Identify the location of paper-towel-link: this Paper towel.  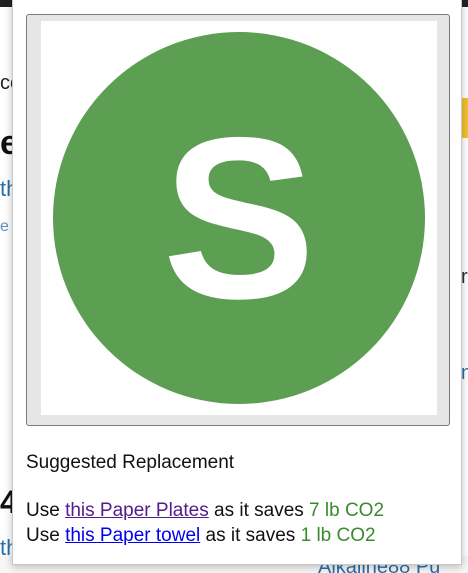
(132, 535).